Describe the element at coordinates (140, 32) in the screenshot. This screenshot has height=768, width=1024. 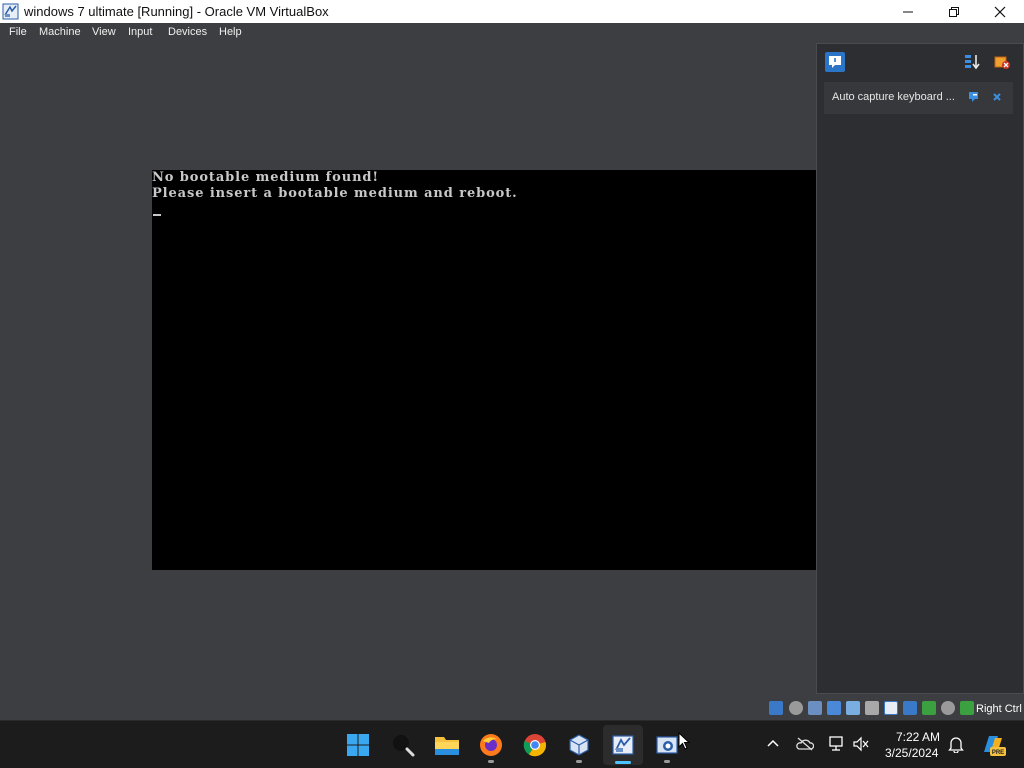
I see `menu-input: Input` at that location.